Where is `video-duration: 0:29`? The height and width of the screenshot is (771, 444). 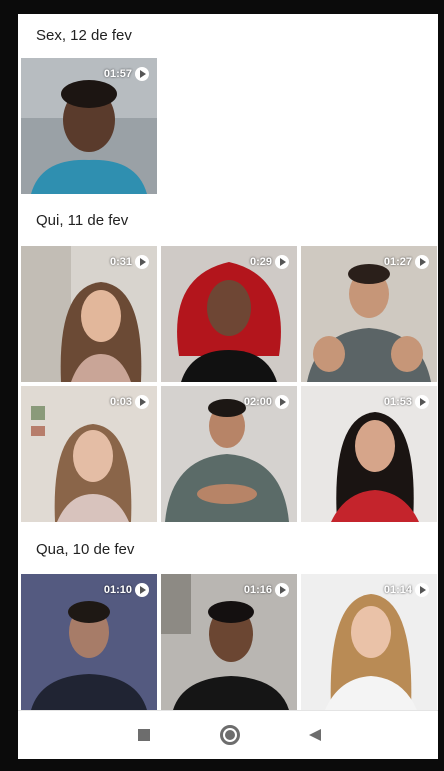 video-duration: 0:29 is located at coordinates (269, 262).